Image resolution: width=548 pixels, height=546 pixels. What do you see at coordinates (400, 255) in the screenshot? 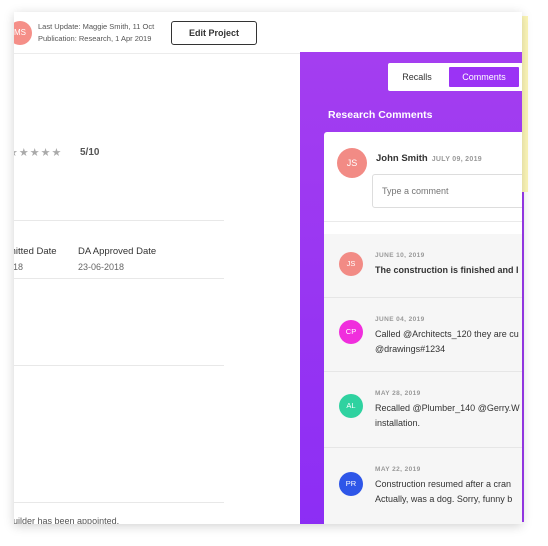
I see `comment-date: JUNE 10, 2019` at bounding box center [400, 255].